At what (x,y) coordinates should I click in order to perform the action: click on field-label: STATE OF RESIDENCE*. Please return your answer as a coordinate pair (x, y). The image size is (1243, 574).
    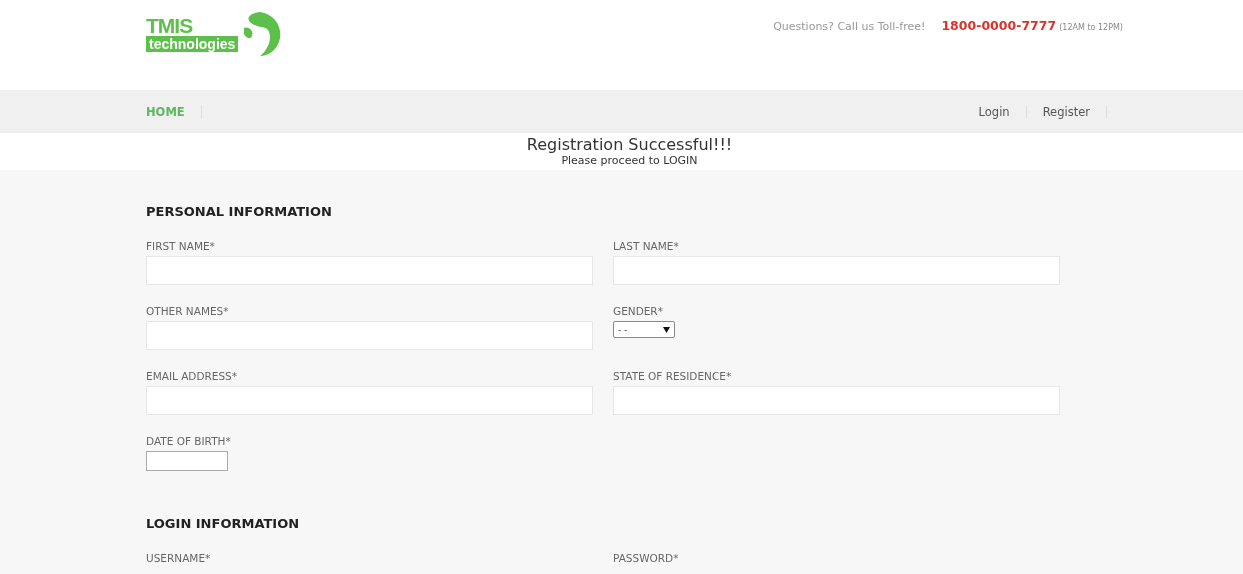
    Looking at the image, I should click on (673, 376).